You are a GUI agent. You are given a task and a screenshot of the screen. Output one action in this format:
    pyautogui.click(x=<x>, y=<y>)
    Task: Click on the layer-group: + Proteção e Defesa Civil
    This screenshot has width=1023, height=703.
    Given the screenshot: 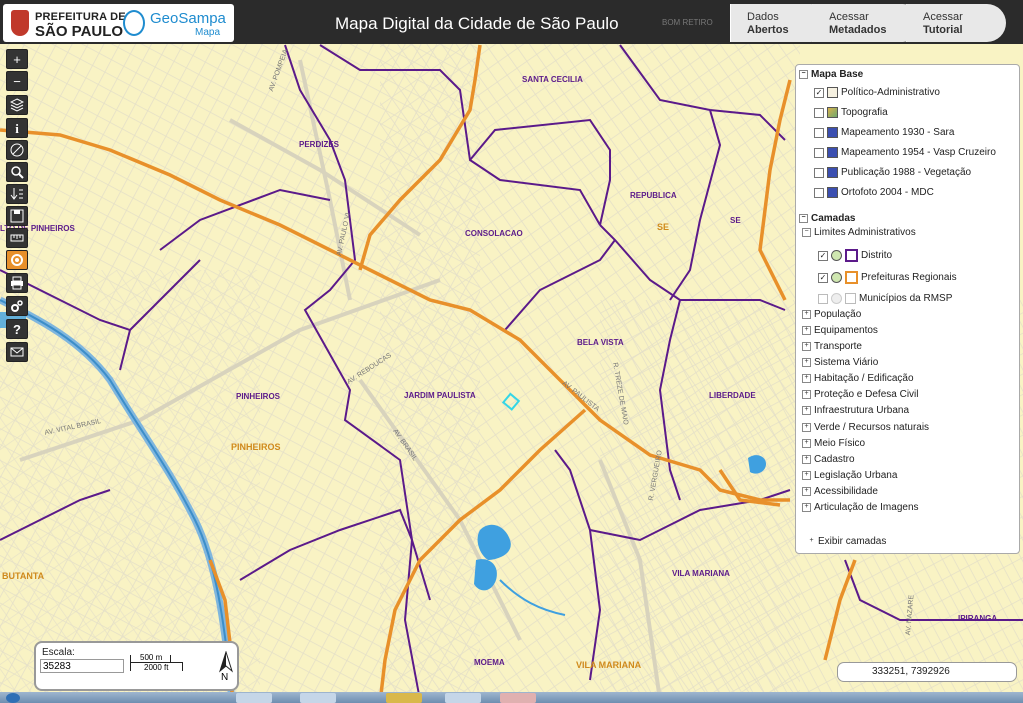 What is the action you would take?
    pyautogui.click(x=860, y=396)
    